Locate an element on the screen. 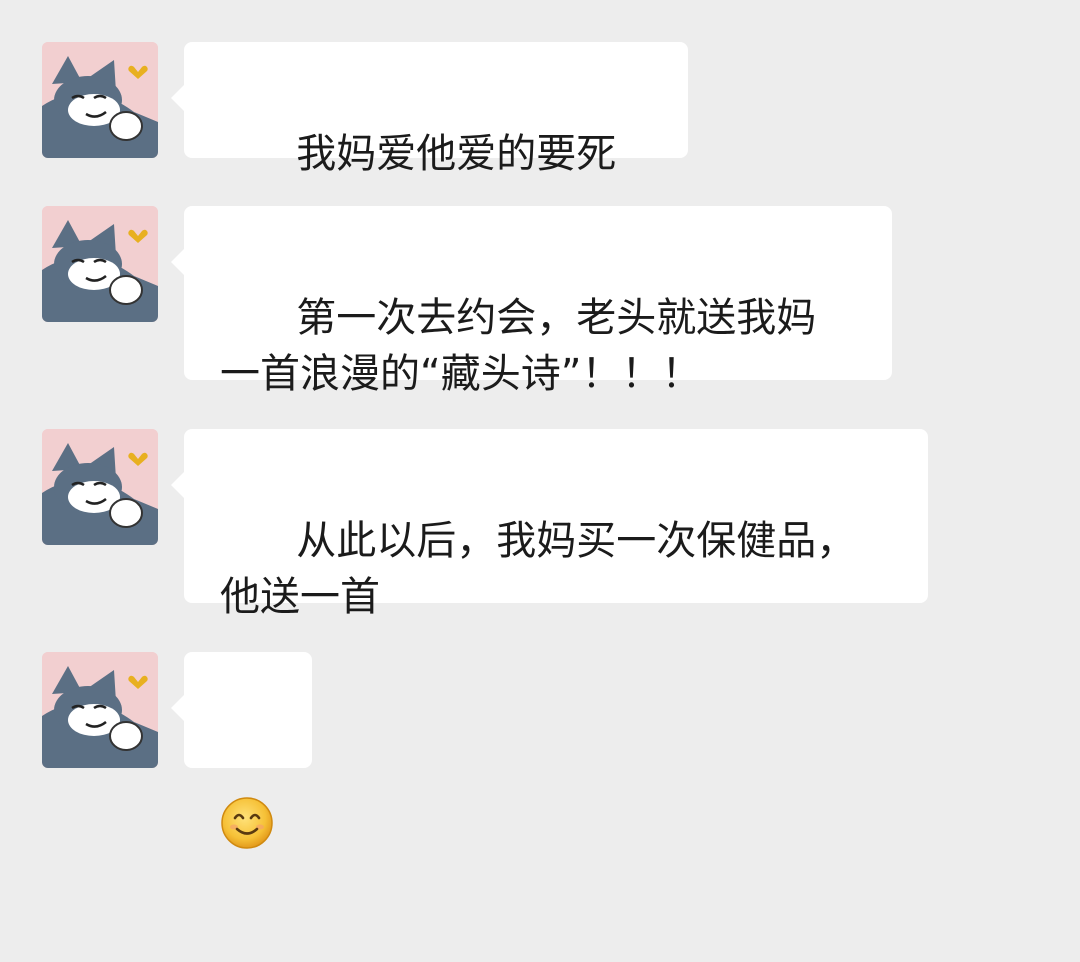  smiling-face-emoji-icon is located at coordinates (247, 823).